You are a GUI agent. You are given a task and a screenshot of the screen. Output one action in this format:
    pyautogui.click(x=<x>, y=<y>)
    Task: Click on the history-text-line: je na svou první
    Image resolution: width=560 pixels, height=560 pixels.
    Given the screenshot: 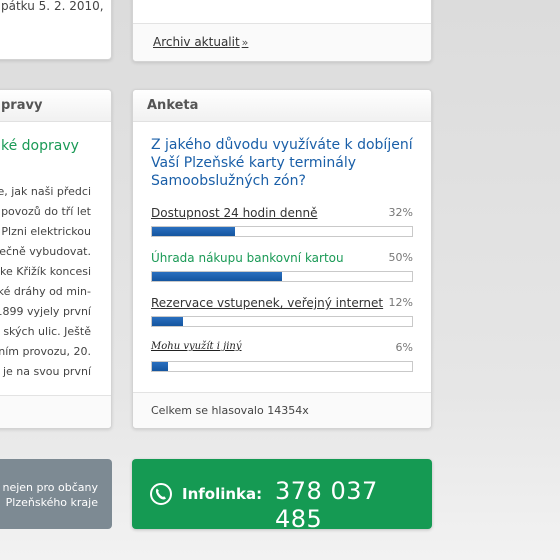 What is the action you would take?
    pyautogui.click(x=46, y=371)
    